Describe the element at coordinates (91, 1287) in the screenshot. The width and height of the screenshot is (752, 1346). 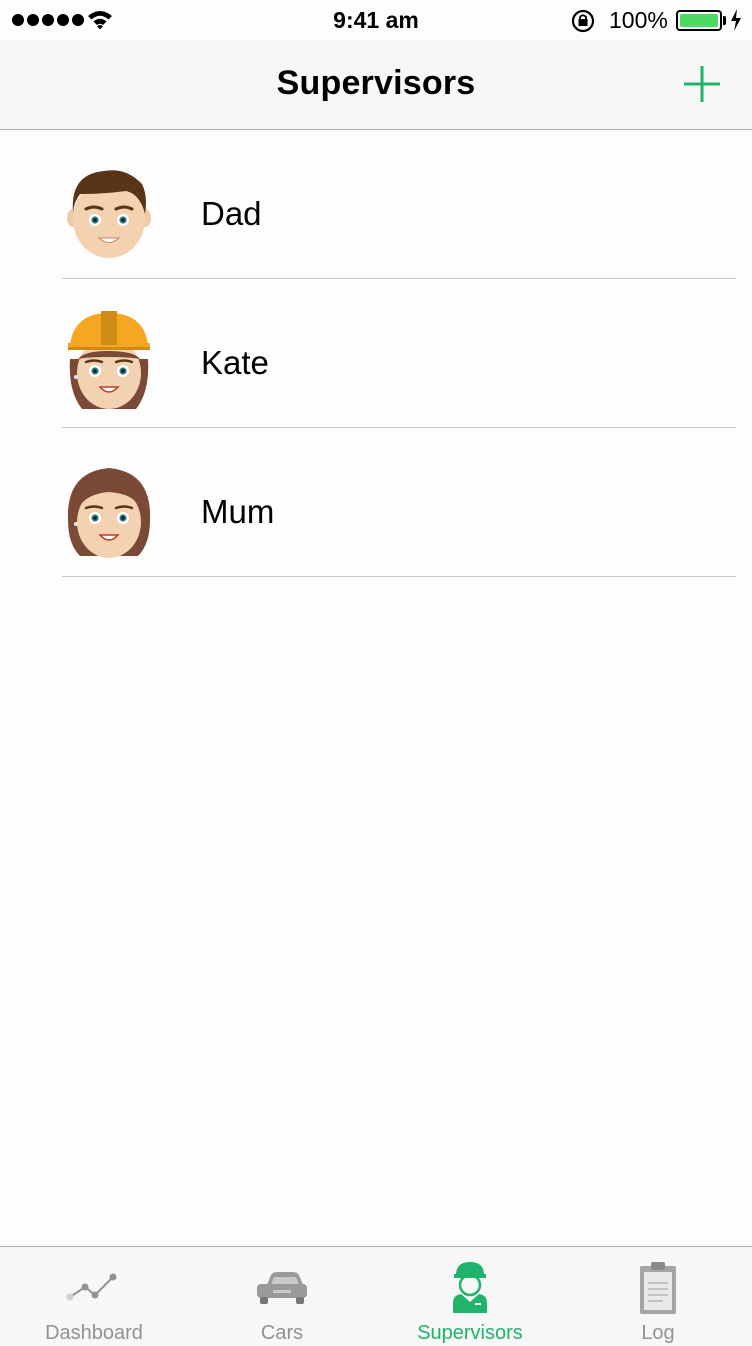
I see `chart-line-icon` at that location.